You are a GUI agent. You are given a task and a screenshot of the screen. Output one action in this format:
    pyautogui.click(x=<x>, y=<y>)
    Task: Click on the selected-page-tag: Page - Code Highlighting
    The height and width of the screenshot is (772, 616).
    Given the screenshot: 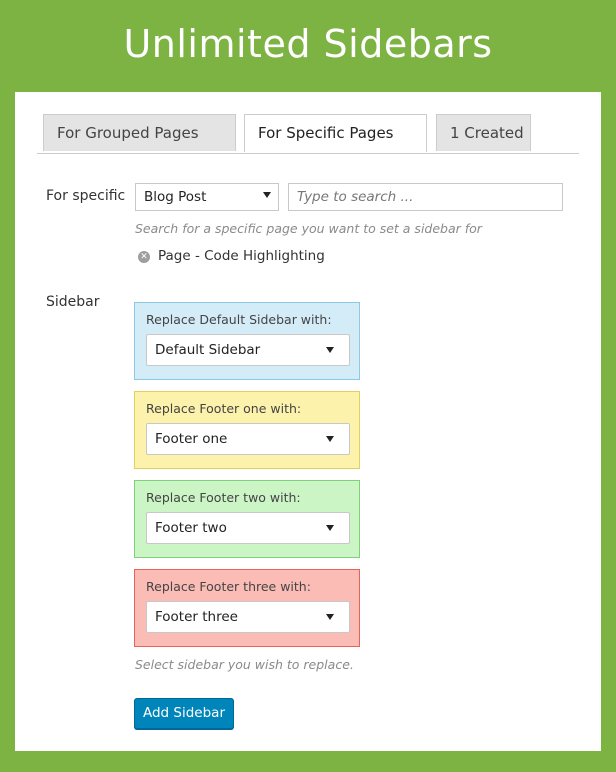 What is the action you would take?
    pyautogui.click(x=241, y=256)
    